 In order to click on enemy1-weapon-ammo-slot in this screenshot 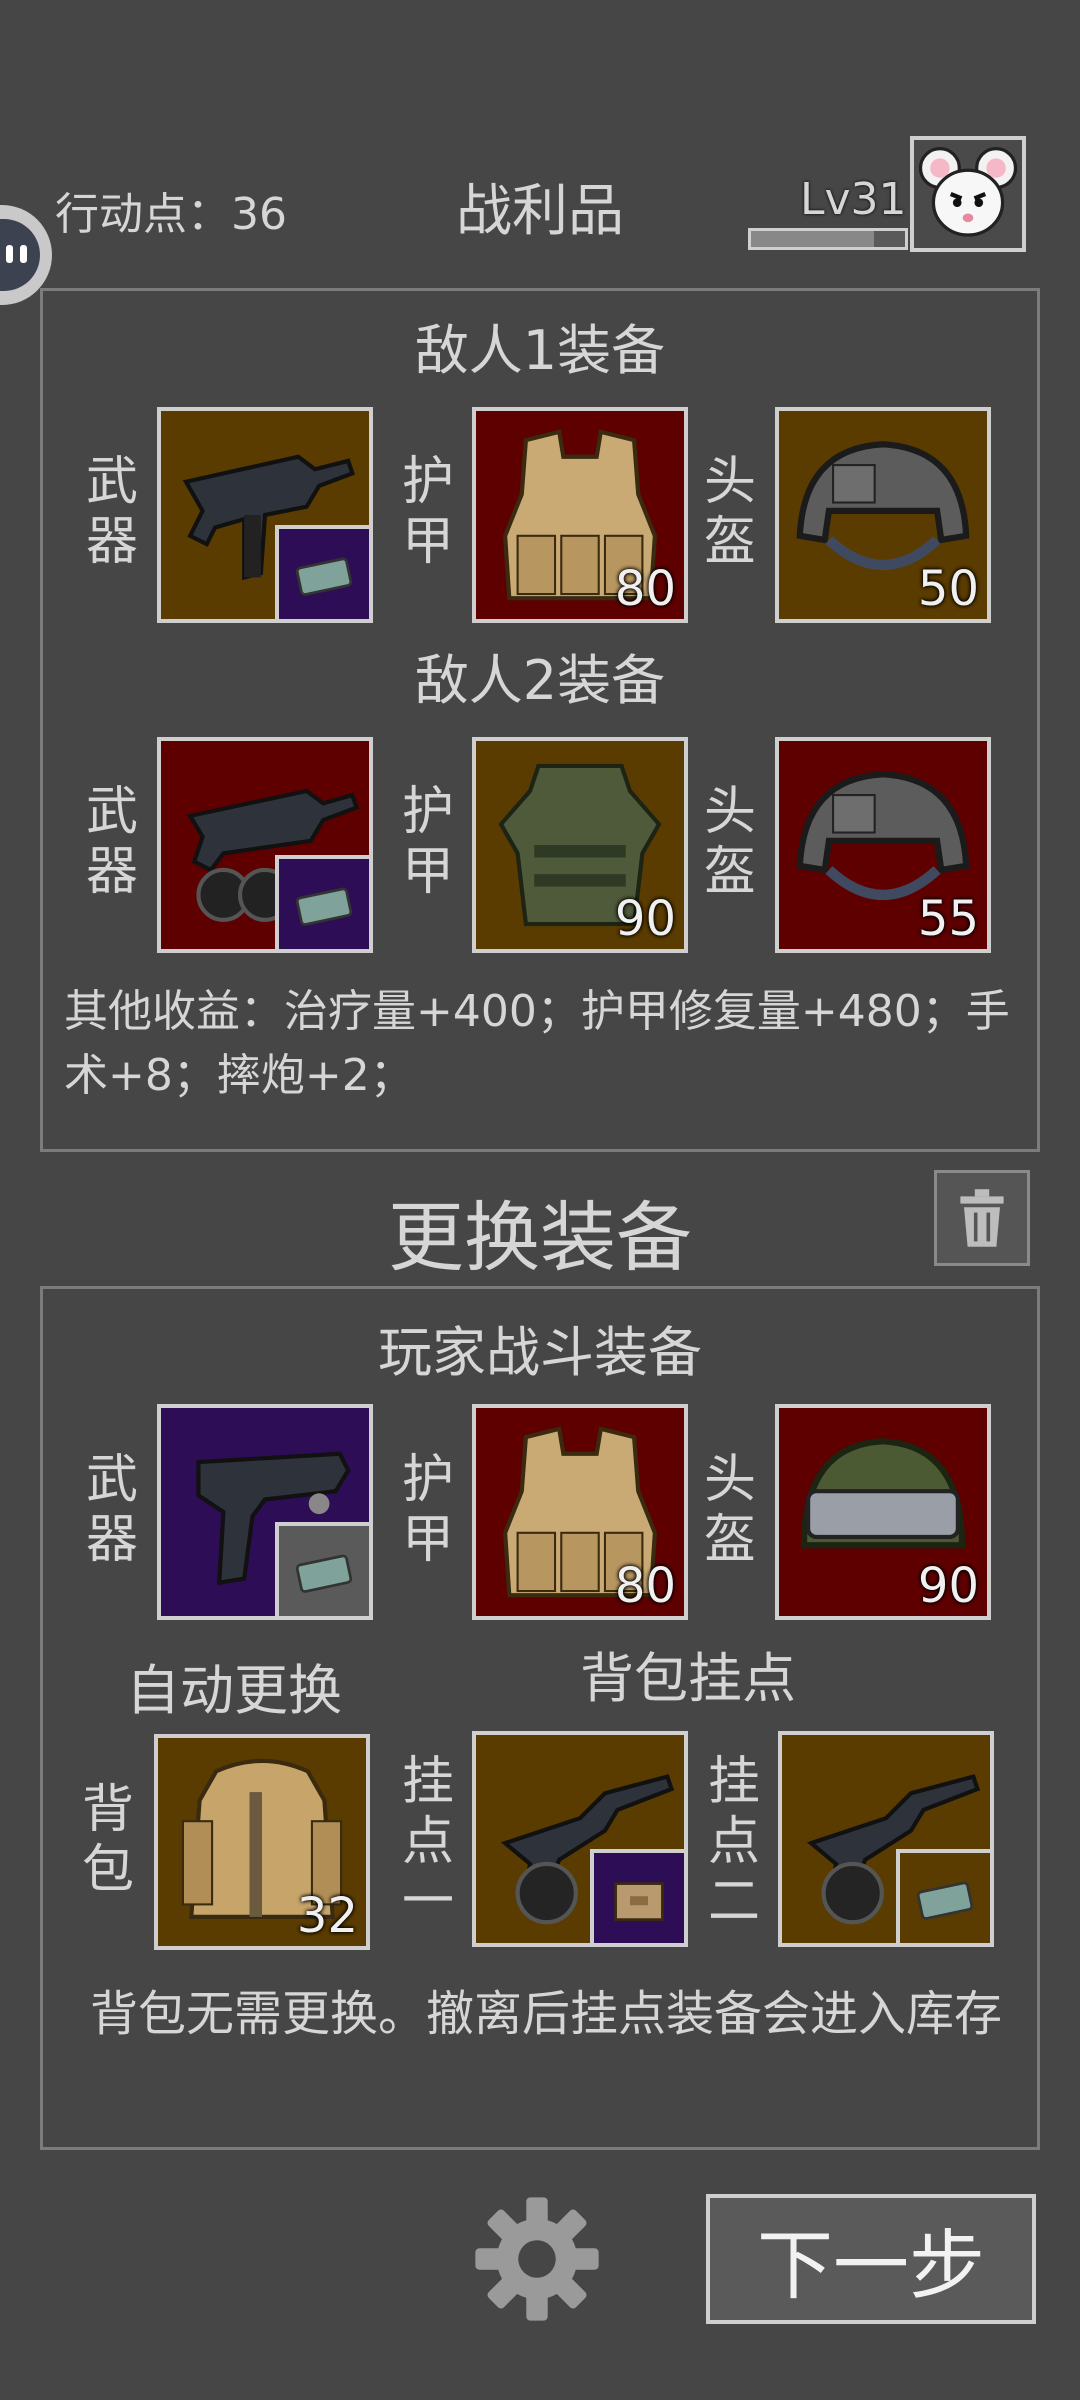, I will do `click(322, 572)`.